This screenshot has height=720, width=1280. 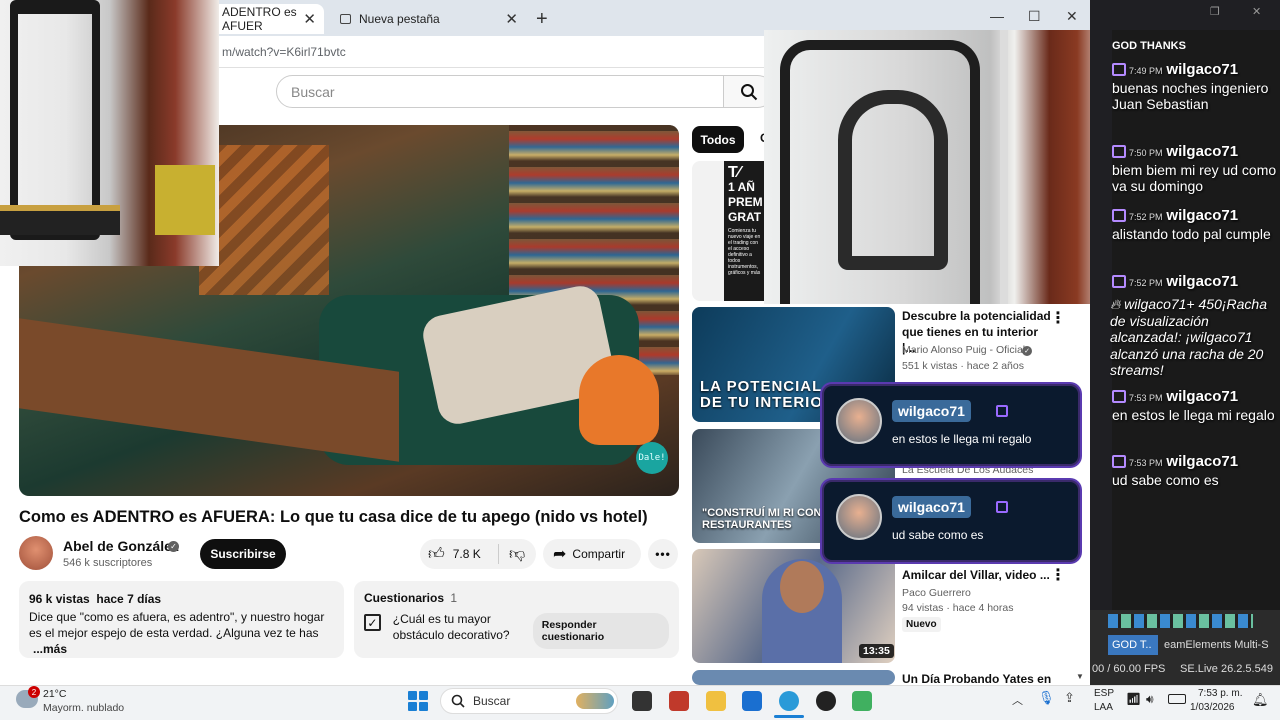 I want to click on obs-studio-icon, so click(x=826, y=701).